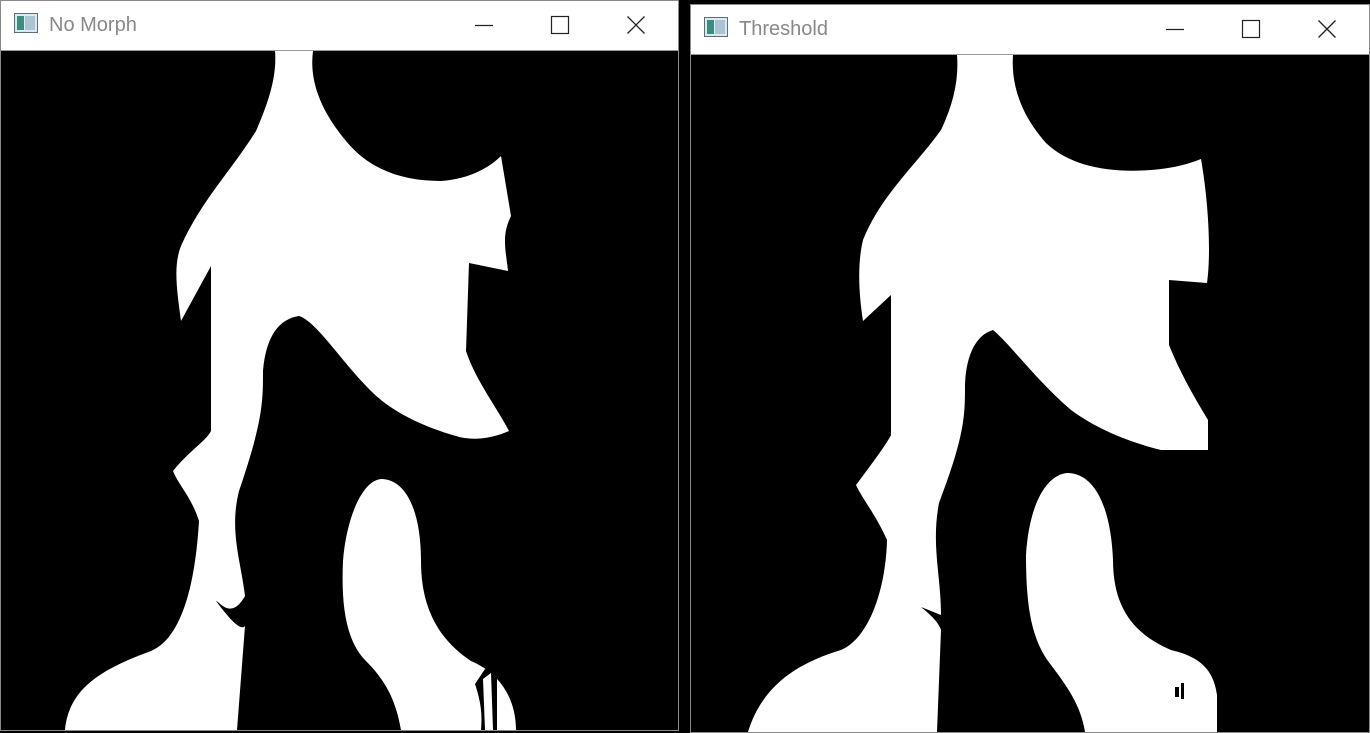  I want to click on window-title: No Morph, so click(93, 25).